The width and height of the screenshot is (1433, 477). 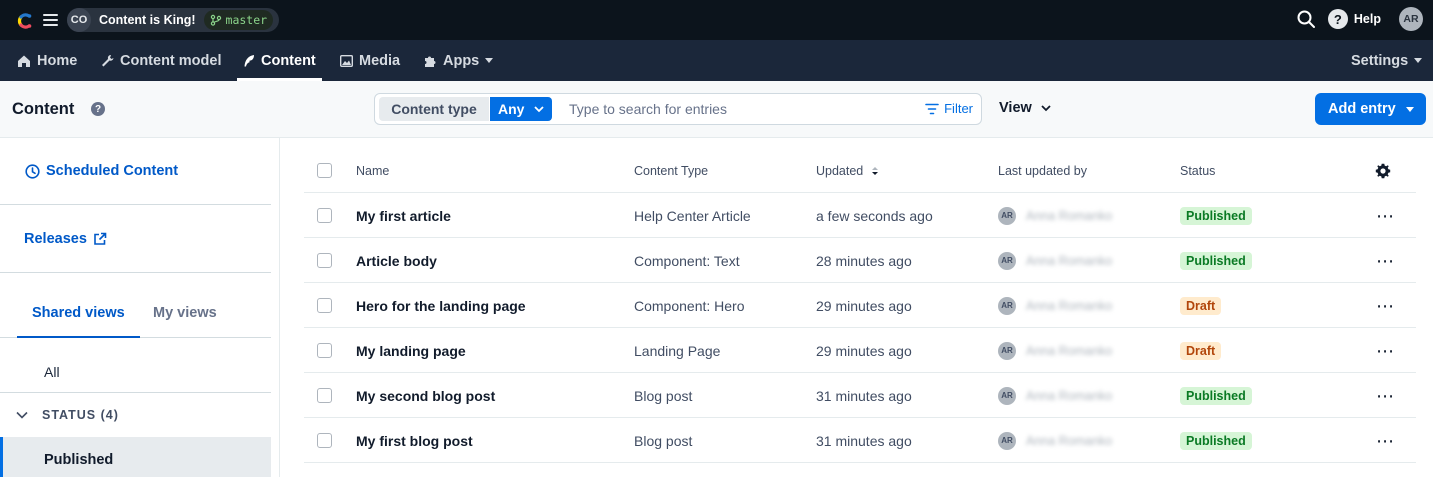 What do you see at coordinates (173, 20) in the screenshot?
I see `space-switcher: CO Content is King! master` at bounding box center [173, 20].